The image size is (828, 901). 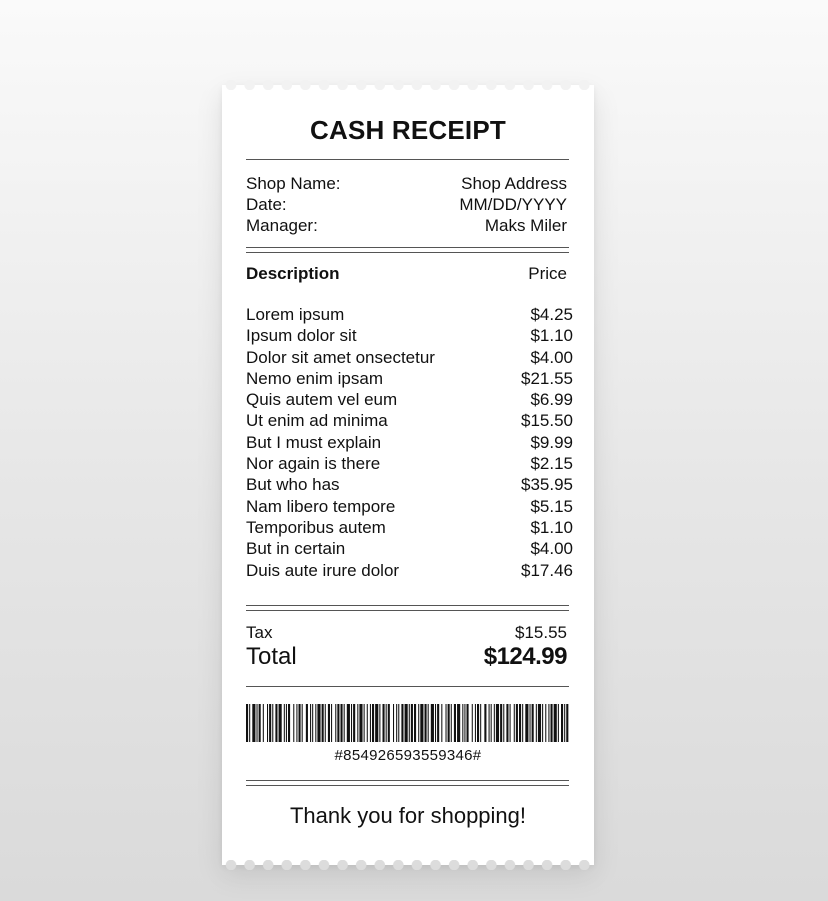 What do you see at coordinates (408, 815) in the screenshot?
I see `thank-you-message: Thank you for shopping!` at bounding box center [408, 815].